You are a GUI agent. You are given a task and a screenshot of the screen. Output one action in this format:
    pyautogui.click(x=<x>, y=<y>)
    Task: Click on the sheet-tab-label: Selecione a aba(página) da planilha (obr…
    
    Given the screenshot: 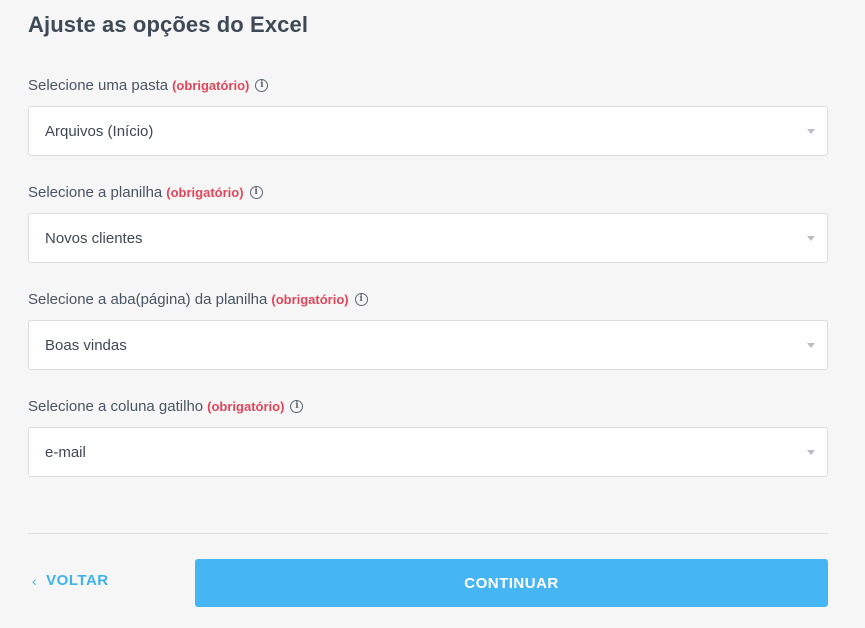 What is the action you would take?
    pyautogui.click(x=428, y=299)
    